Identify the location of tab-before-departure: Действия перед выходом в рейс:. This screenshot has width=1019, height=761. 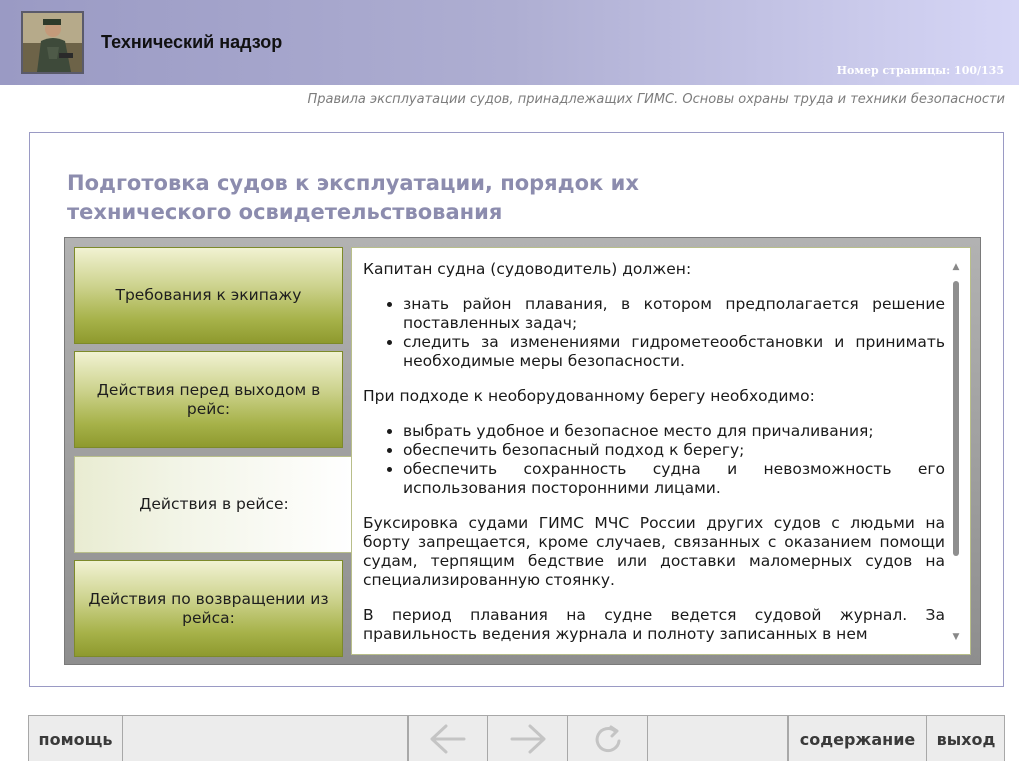
(208, 399).